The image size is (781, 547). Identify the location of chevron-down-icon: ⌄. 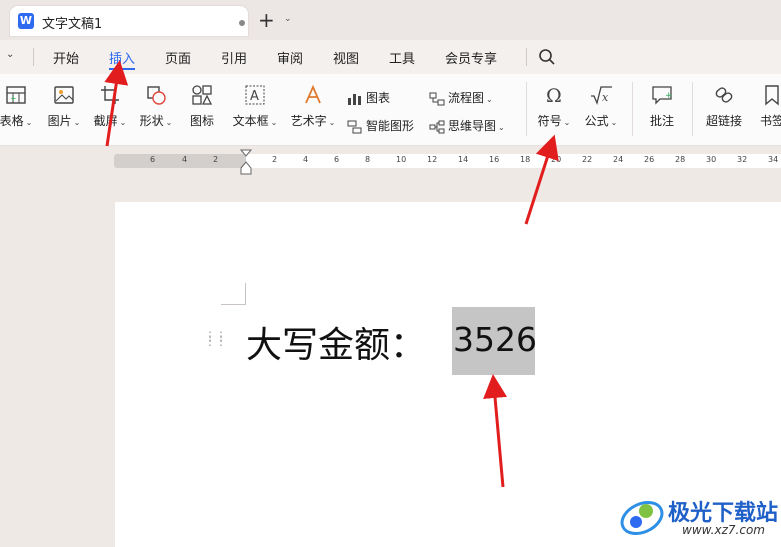
(288, 19).